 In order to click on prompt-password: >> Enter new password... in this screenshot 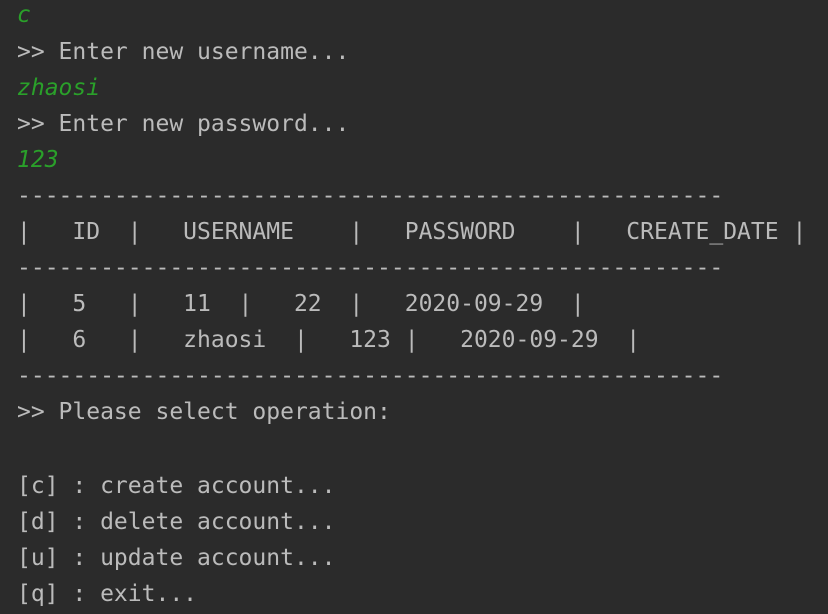, I will do `click(183, 124)`.